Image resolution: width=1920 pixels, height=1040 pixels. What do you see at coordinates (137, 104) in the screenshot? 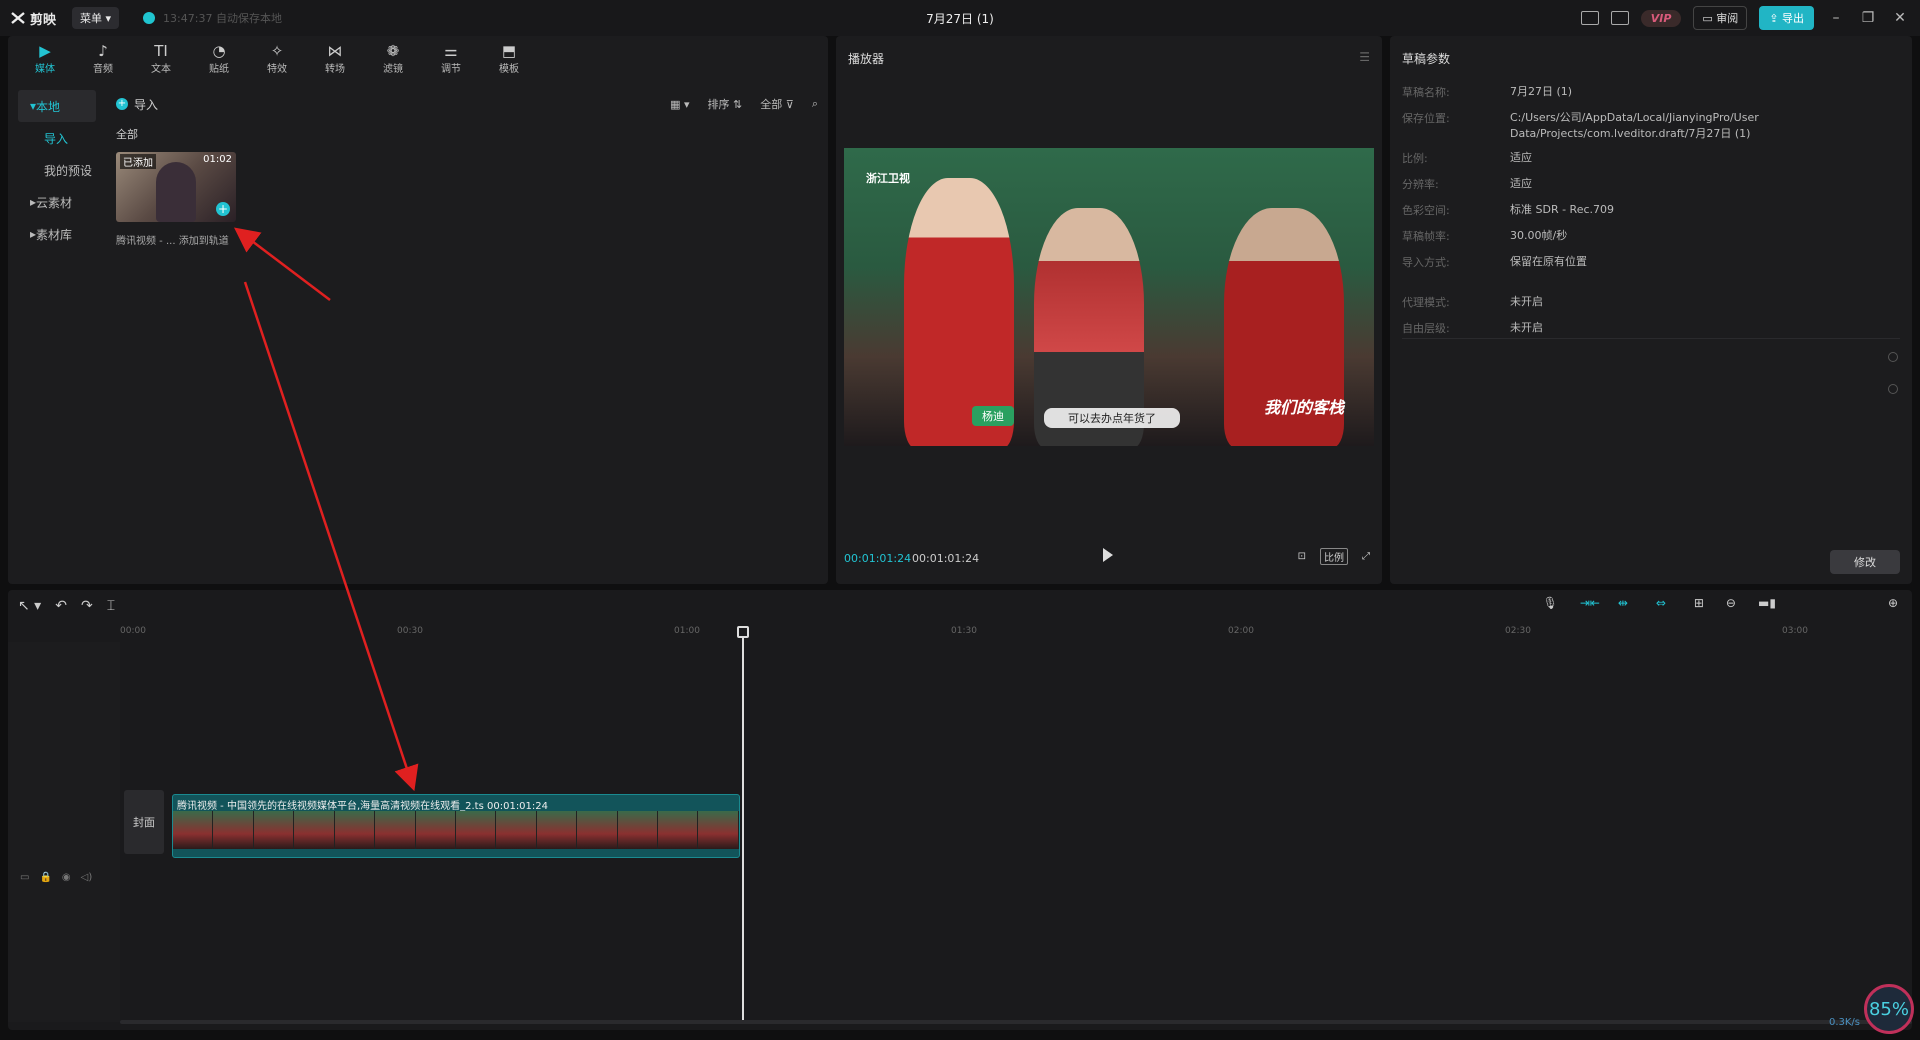
I see `import-button: + 导入` at bounding box center [137, 104].